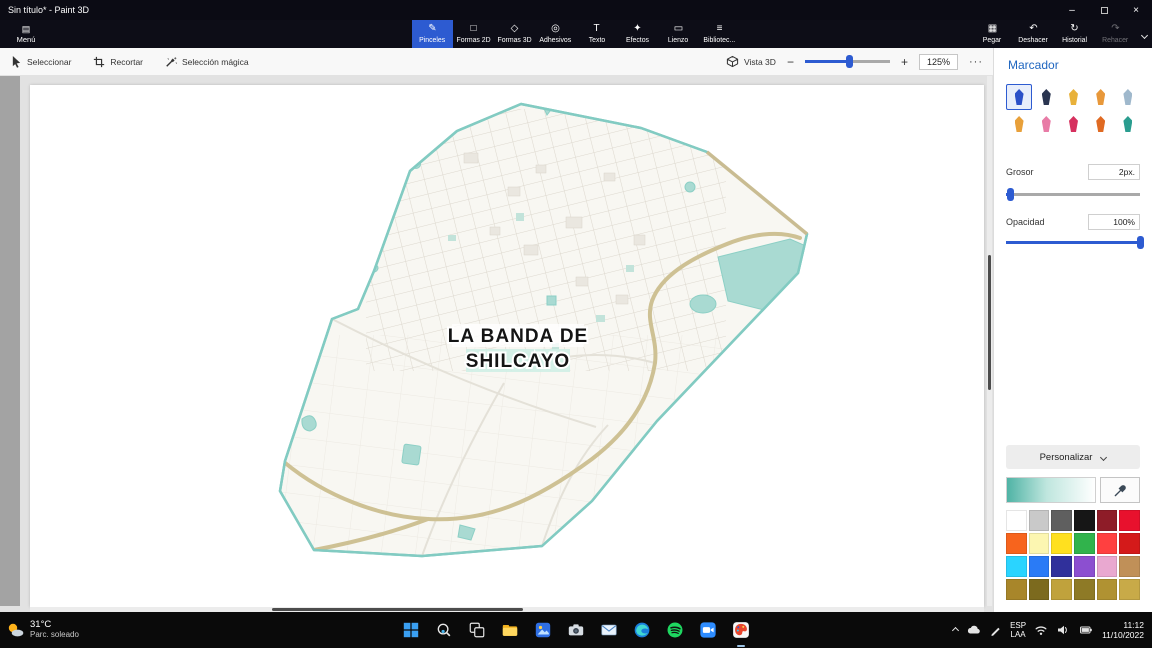 The image size is (1152, 648). What do you see at coordinates (642, 630) in the screenshot?
I see `edge-button` at bounding box center [642, 630].